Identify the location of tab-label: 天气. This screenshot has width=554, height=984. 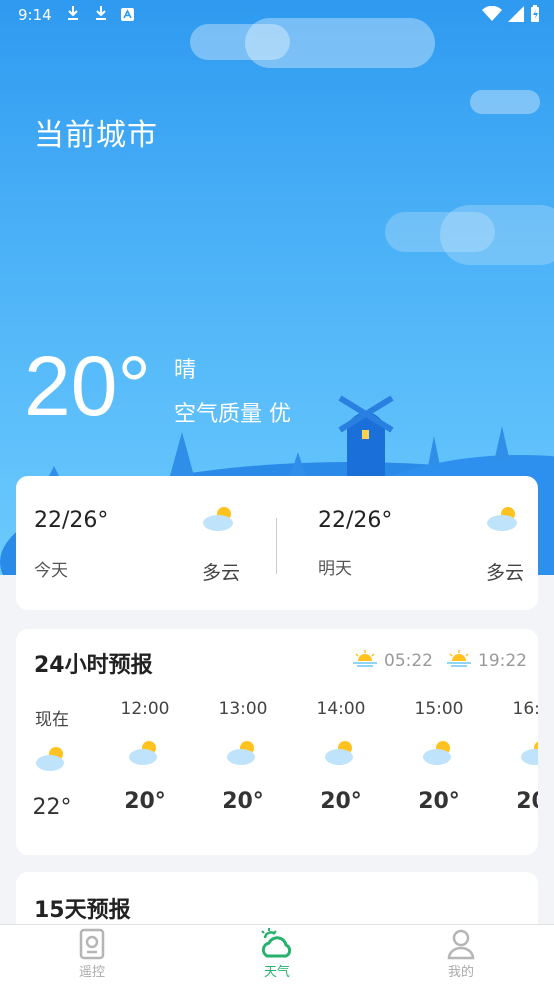
(276, 972).